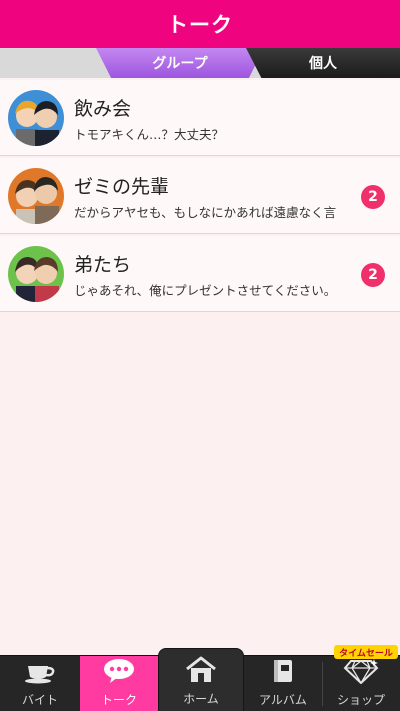 Image resolution: width=400 pixels, height=711 pixels. I want to click on nav-shop-label: ショップ, so click(360, 700).